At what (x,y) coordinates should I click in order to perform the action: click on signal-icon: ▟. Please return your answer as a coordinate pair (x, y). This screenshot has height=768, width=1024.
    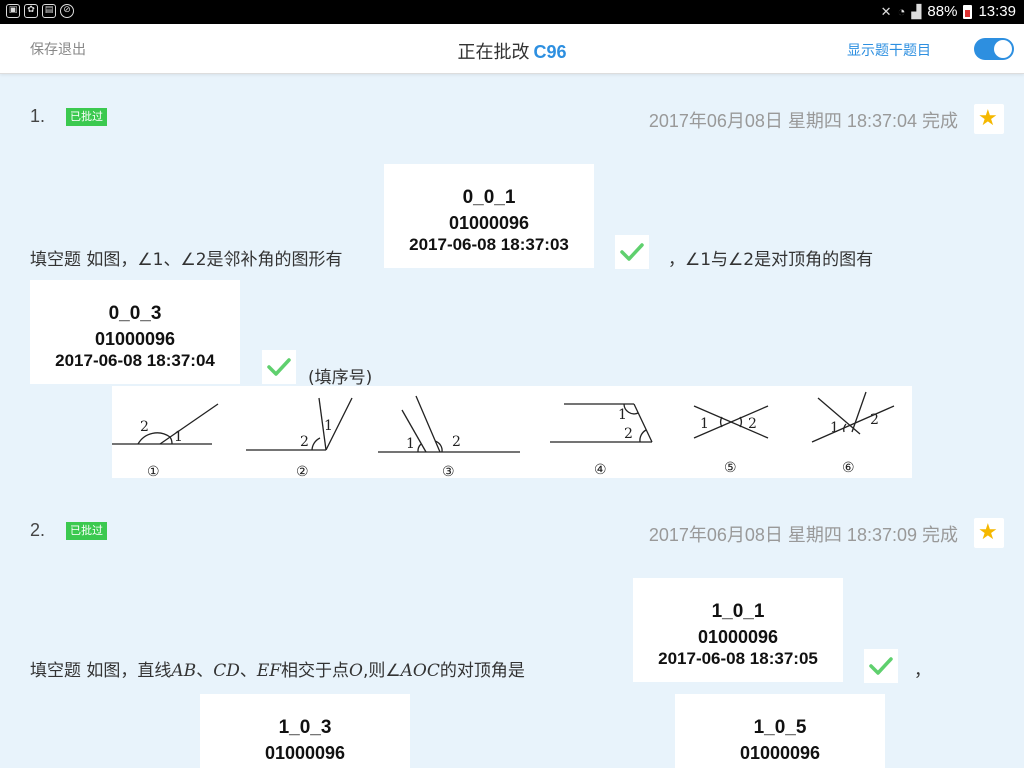
    Looking at the image, I should click on (916, 11).